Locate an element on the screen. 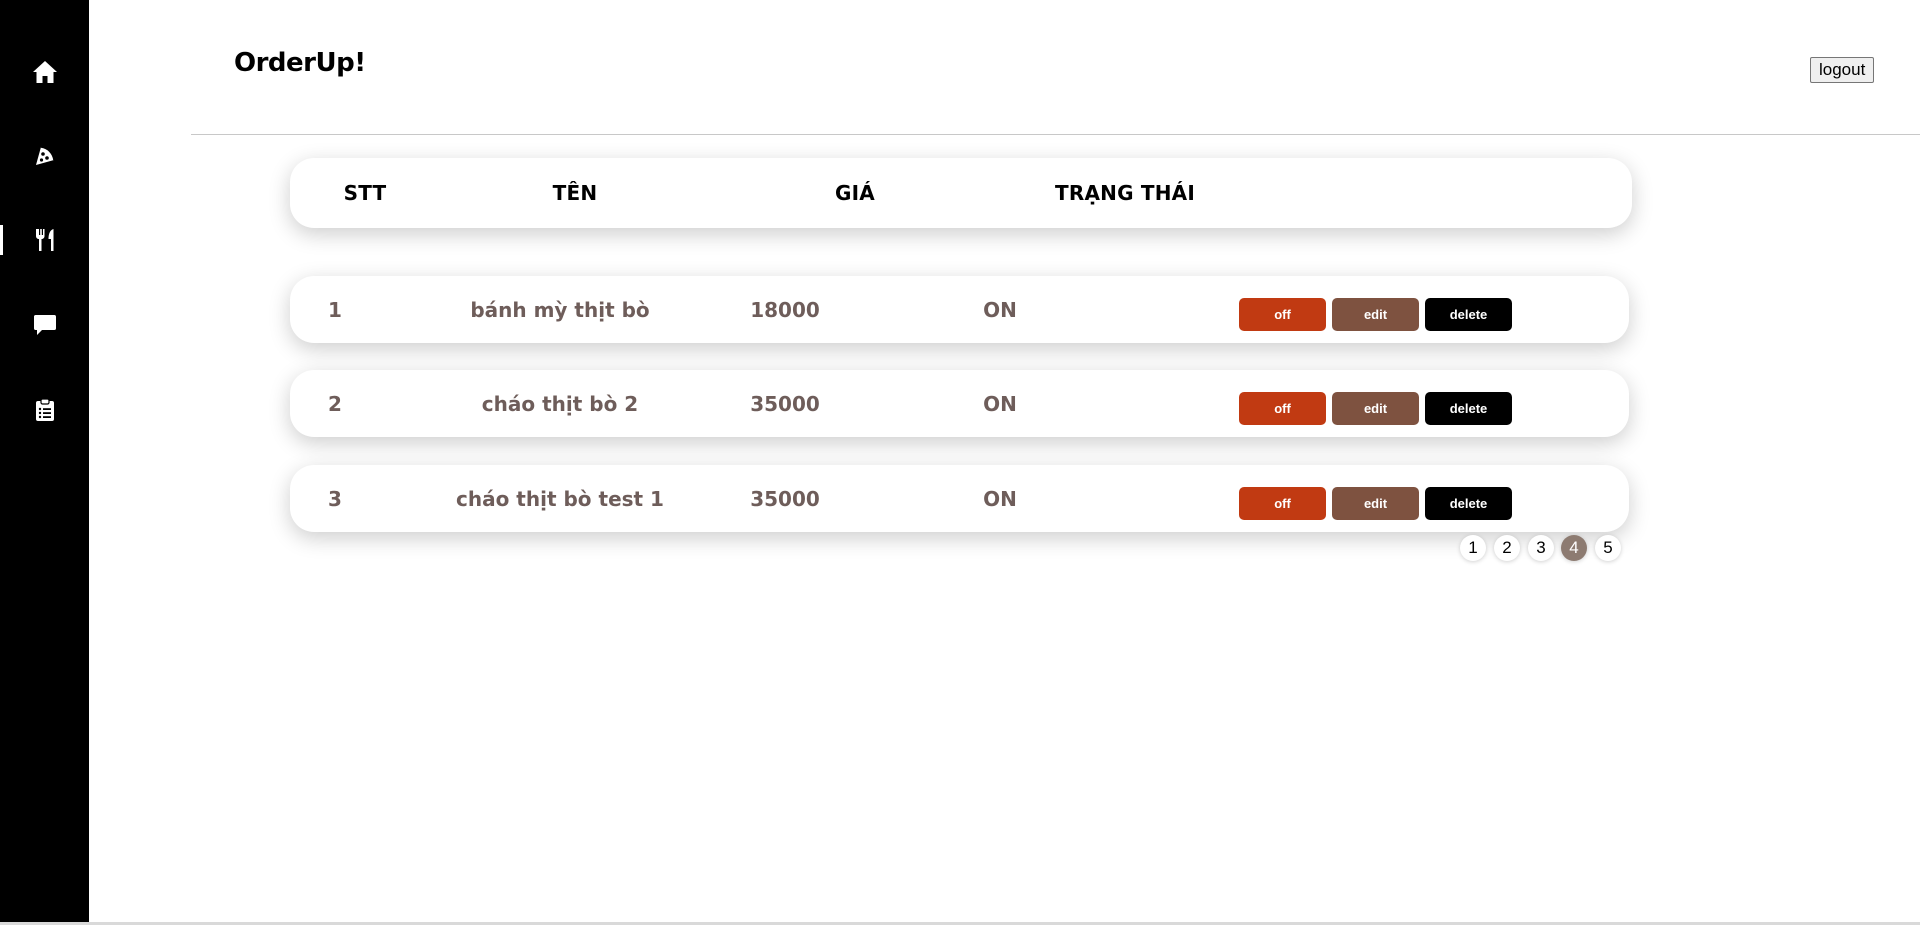 The height and width of the screenshot is (925, 1920). logout-button: logout is located at coordinates (1842, 70).